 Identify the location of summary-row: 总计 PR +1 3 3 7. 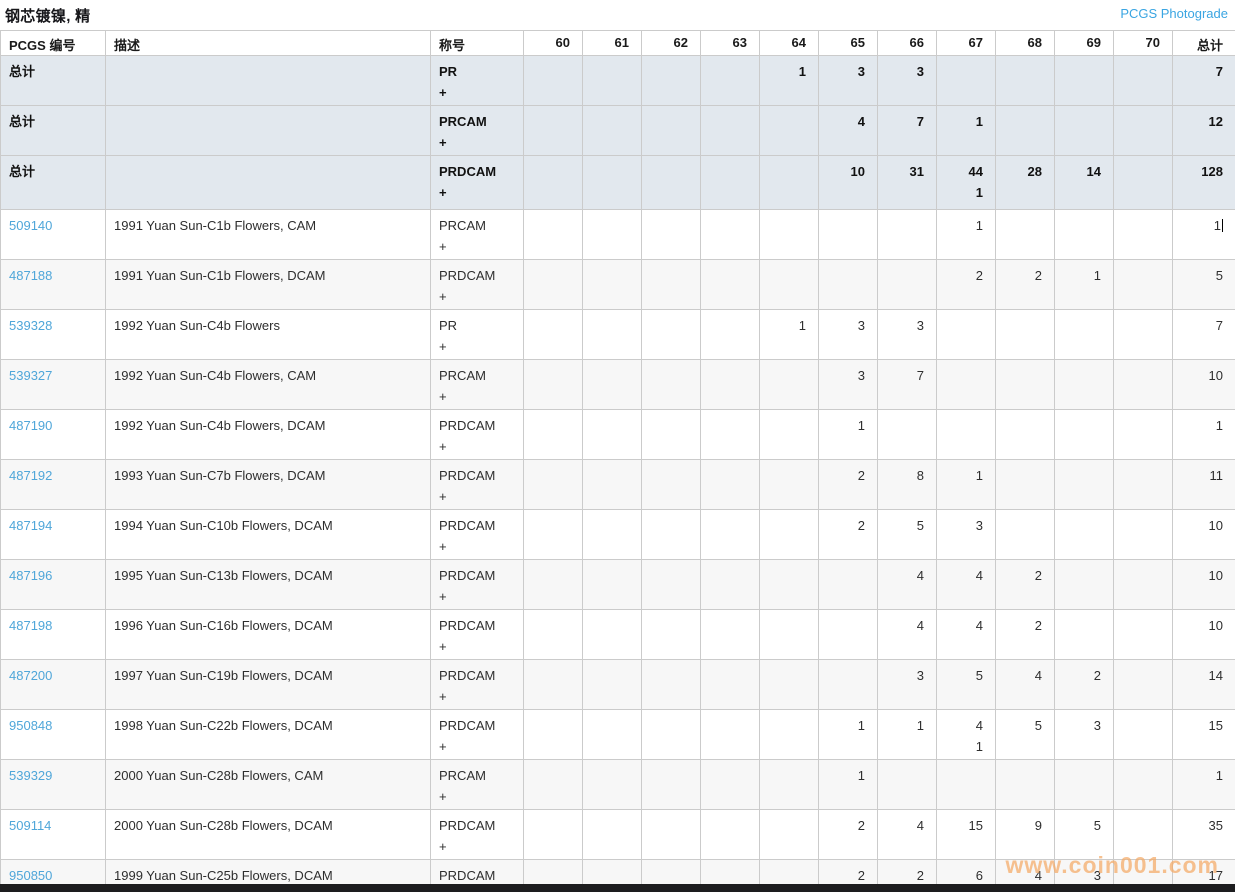
(617, 80).